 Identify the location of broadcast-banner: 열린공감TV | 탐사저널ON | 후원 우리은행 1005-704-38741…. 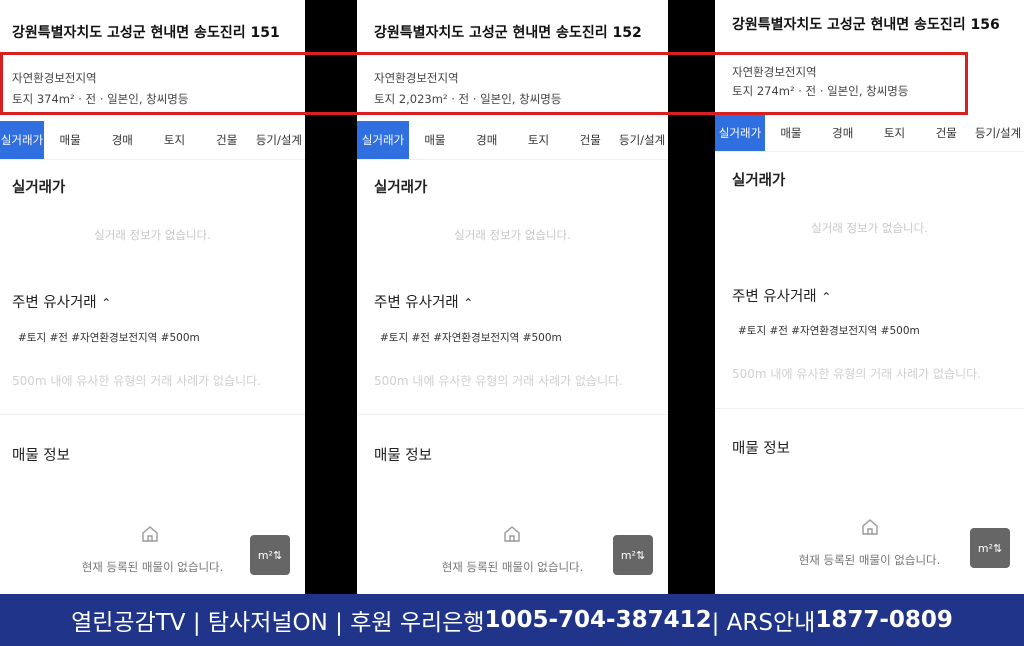
(512, 620).